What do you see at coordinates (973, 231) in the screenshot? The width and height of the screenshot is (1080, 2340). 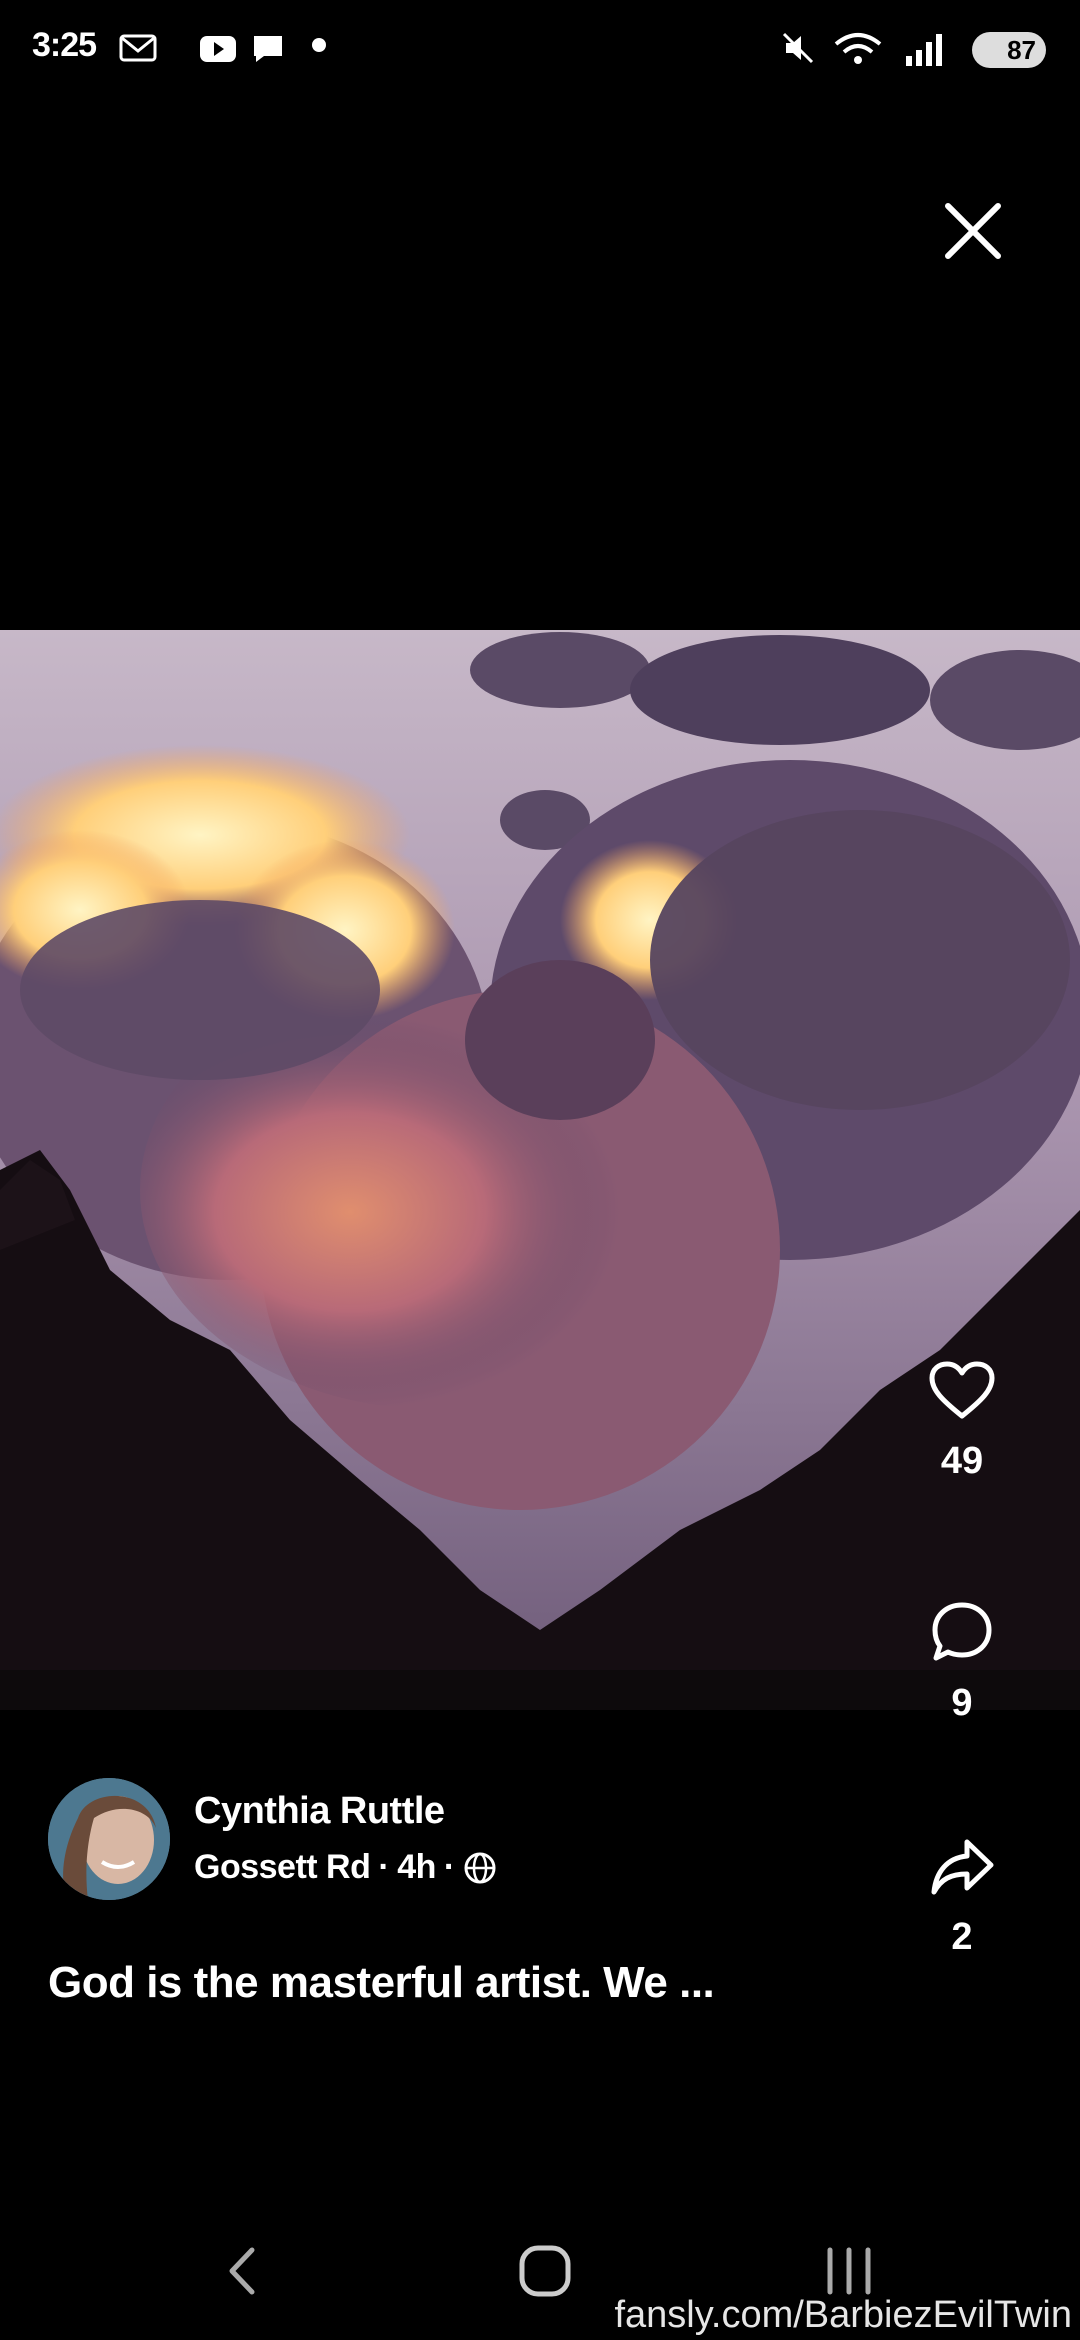 I see `close-button` at bounding box center [973, 231].